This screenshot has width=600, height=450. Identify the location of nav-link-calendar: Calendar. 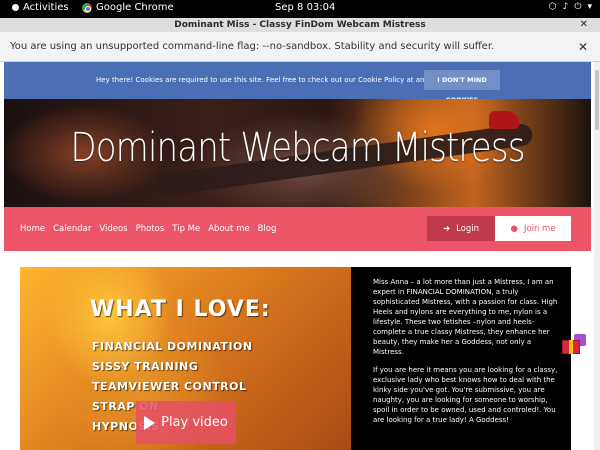
(72, 229).